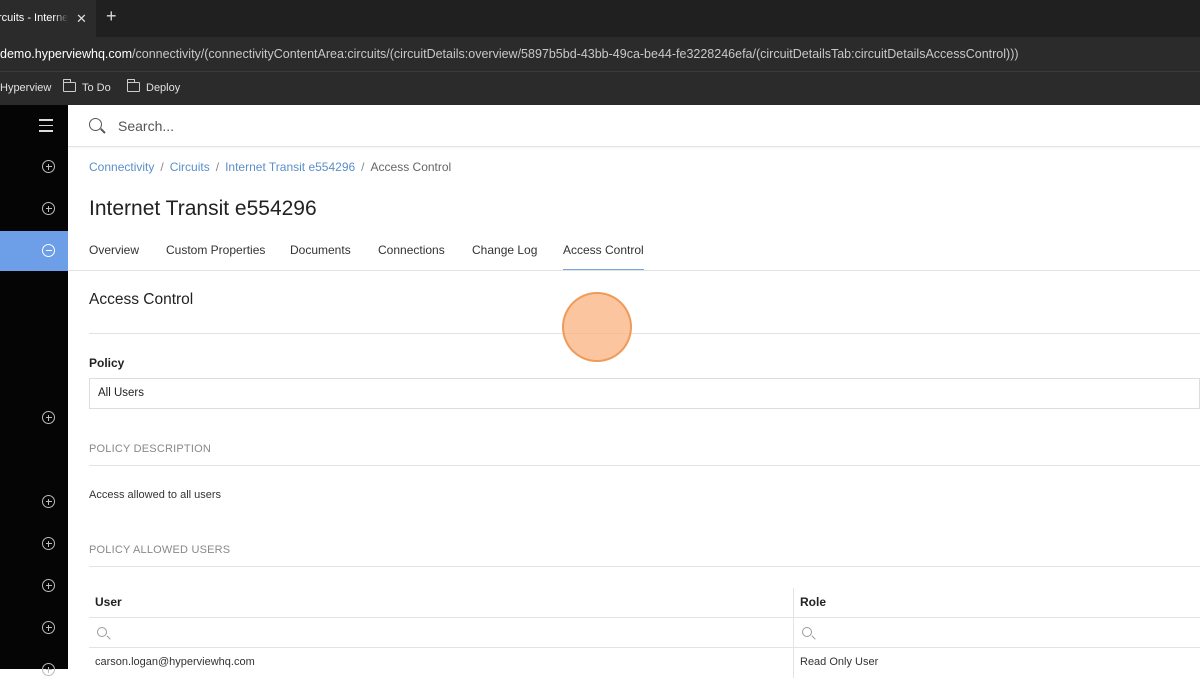  What do you see at coordinates (46, 125) in the screenshot?
I see `menu-icon` at bounding box center [46, 125].